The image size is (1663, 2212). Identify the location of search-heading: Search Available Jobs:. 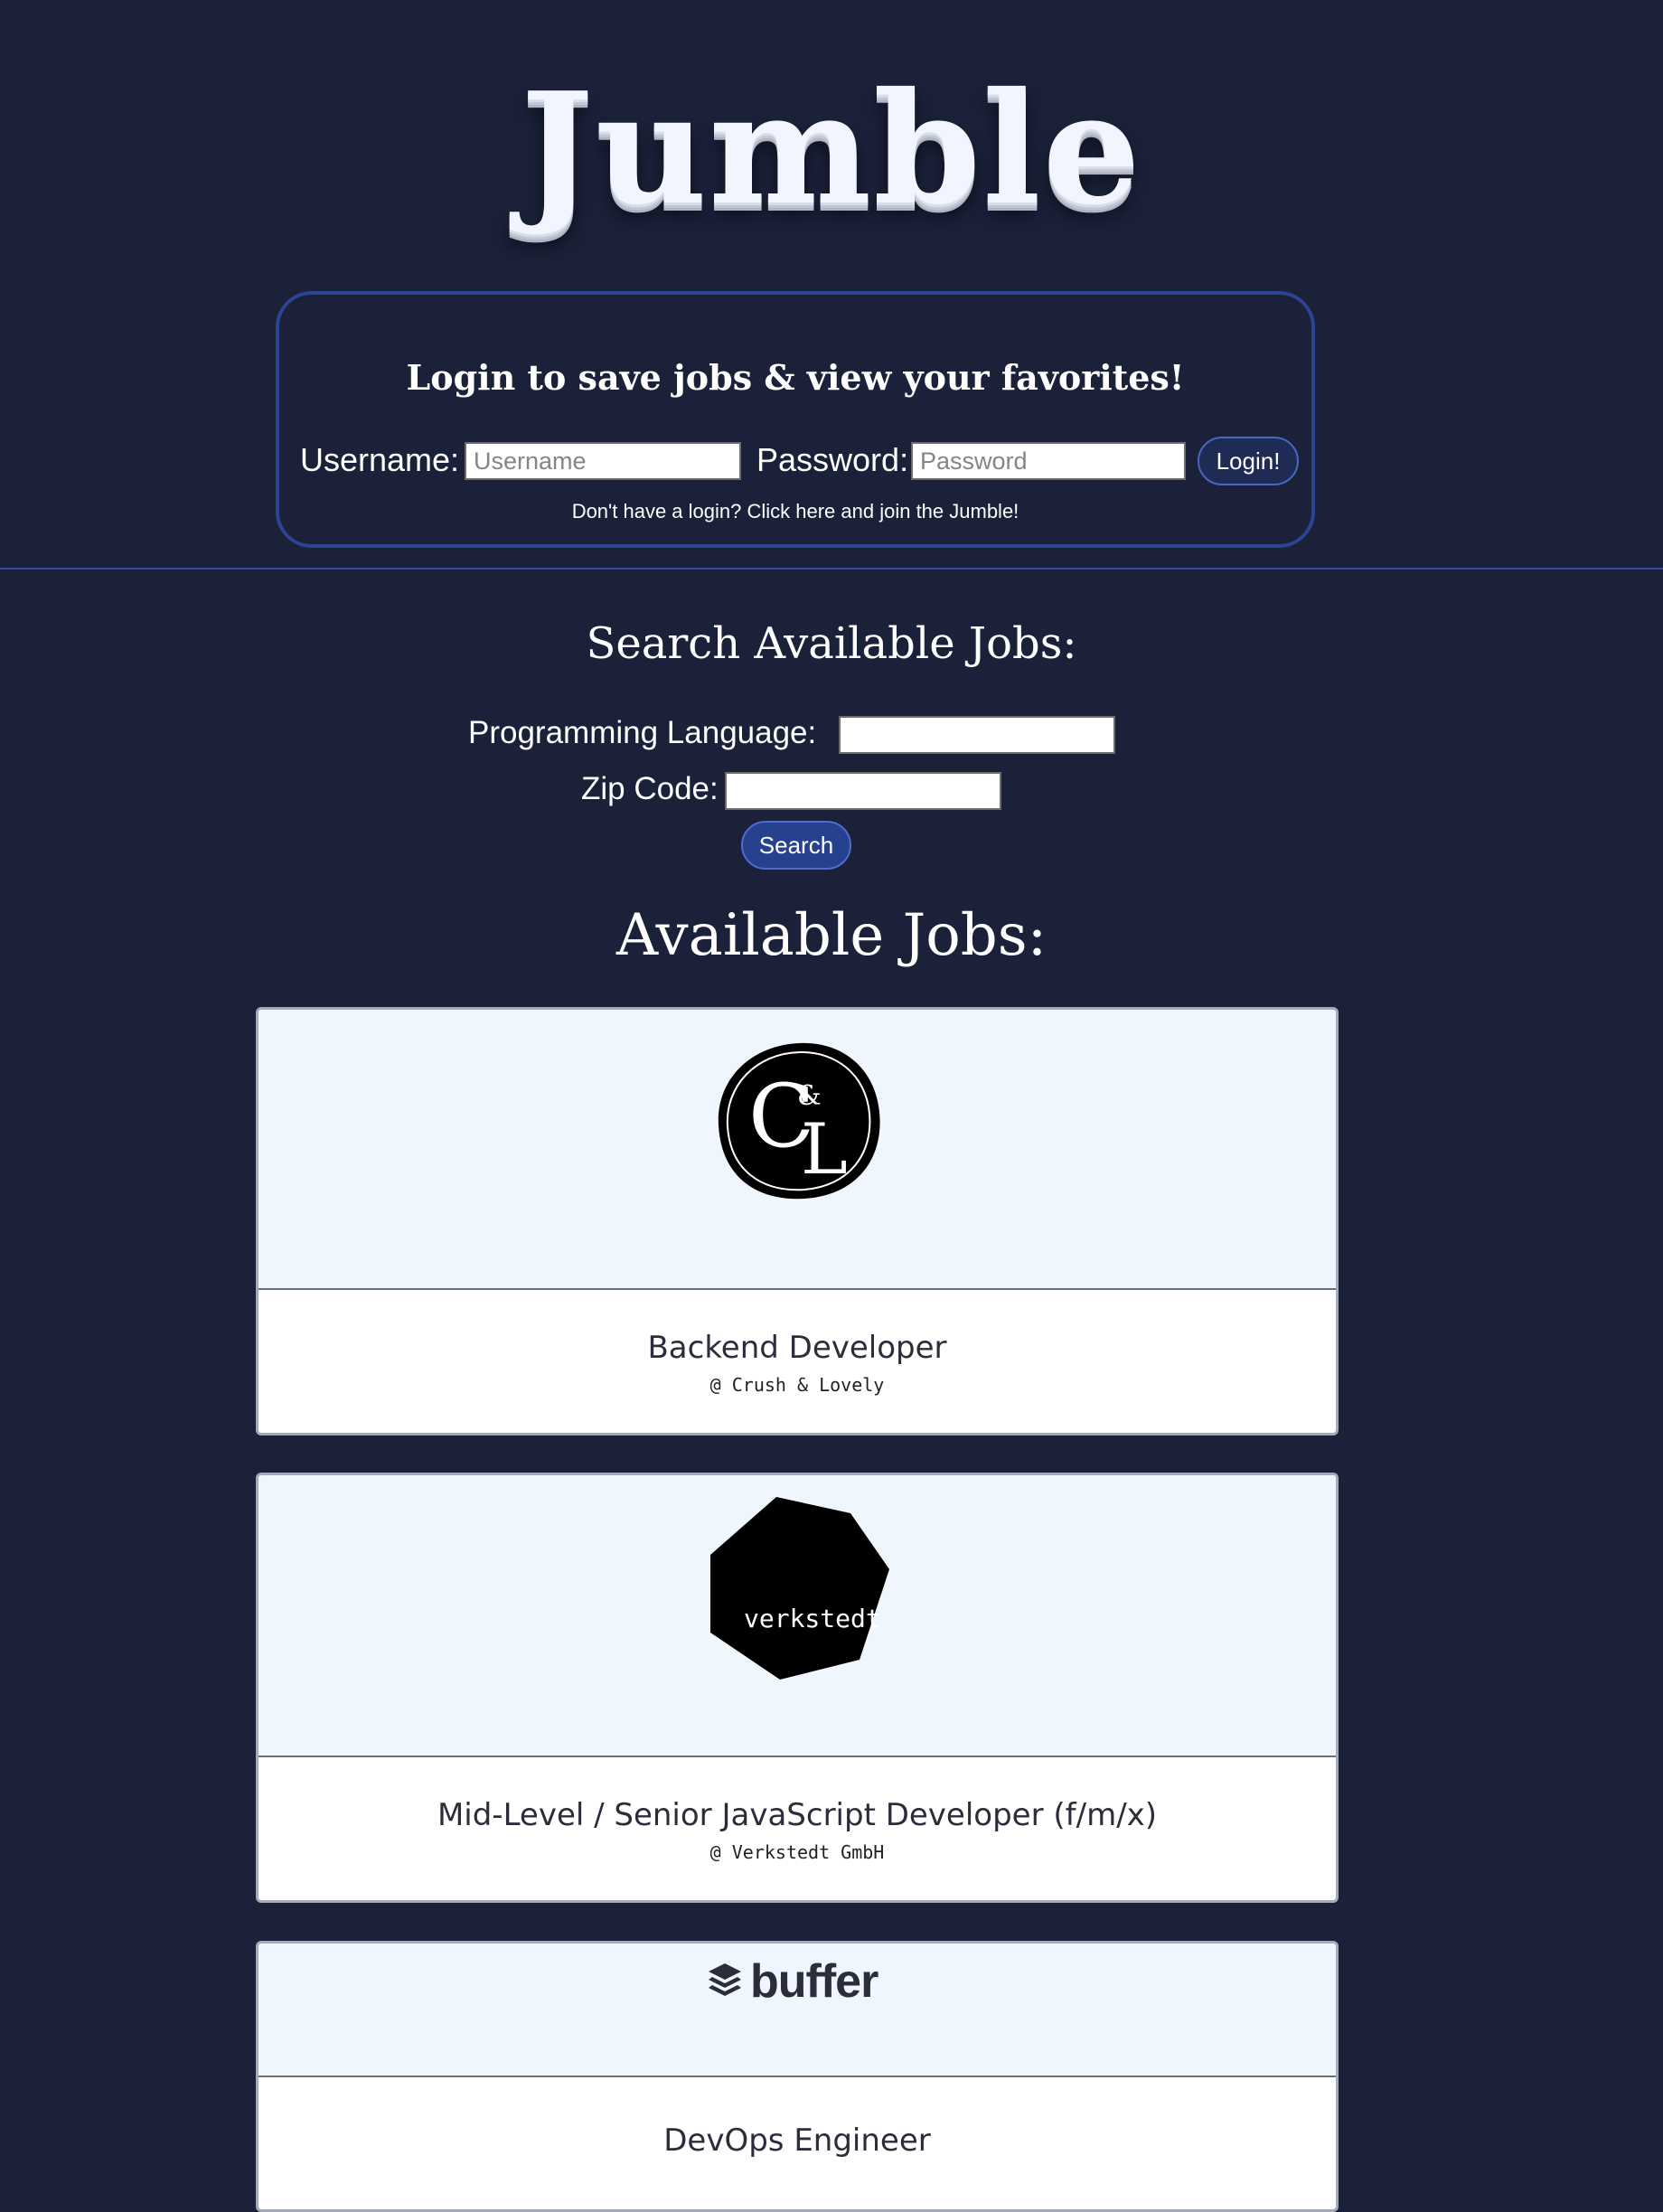
(831, 643).